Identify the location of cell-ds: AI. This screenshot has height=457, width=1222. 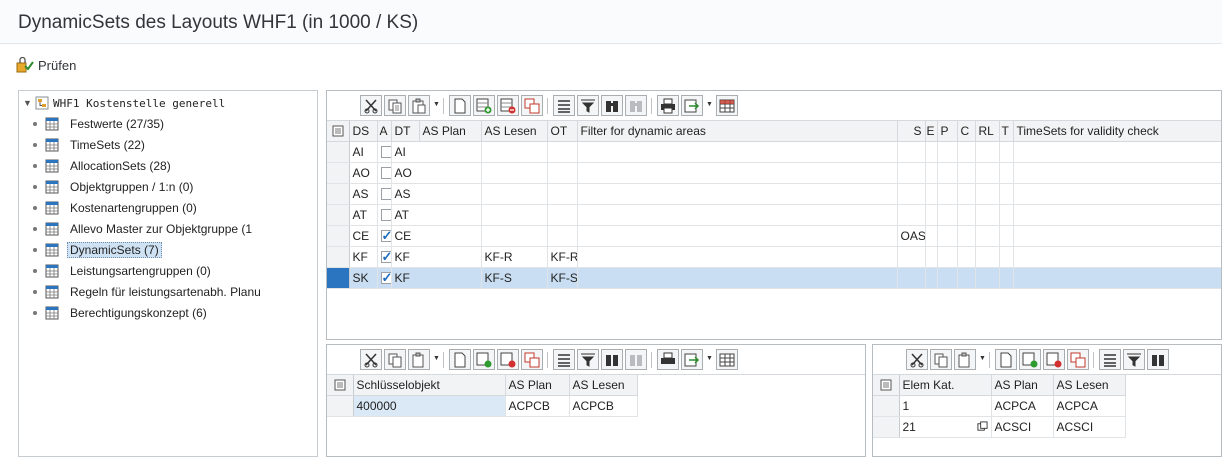
(363, 152).